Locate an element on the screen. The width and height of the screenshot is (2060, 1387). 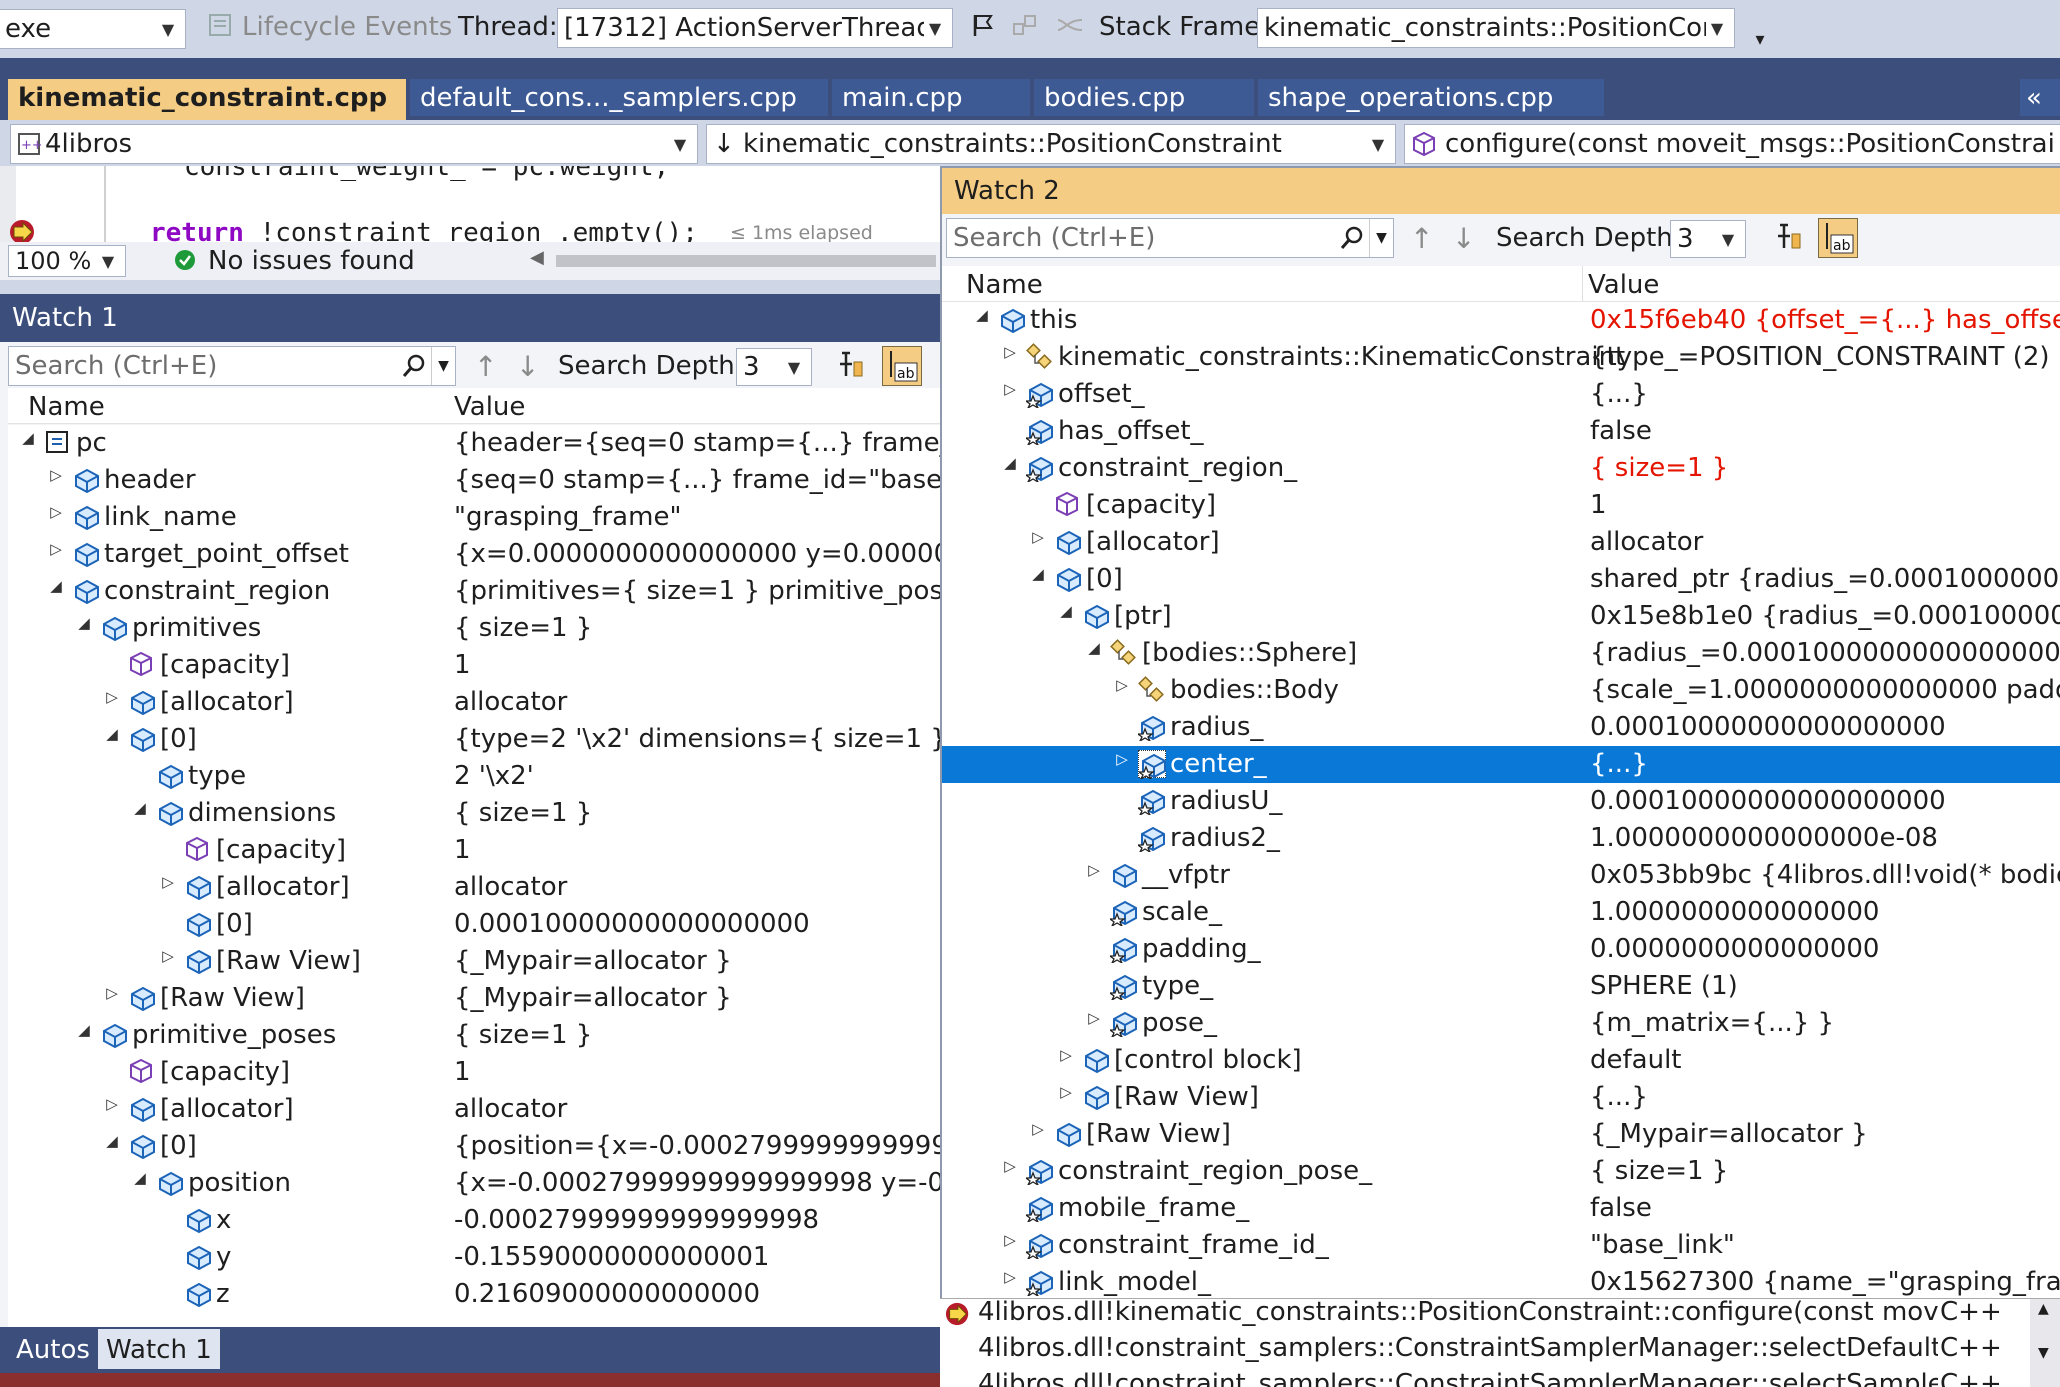
watch-row-y: y -0.15590000000000001 is located at coordinates (474, 1257).